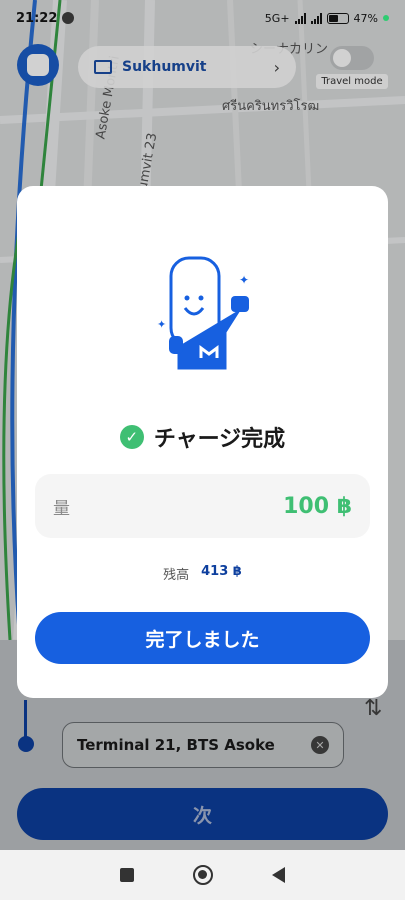 The width and height of the screenshot is (405, 900). Describe the element at coordinates (203, 313) in the screenshot. I see `mascot-illustration: ✦ ✦` at that location.